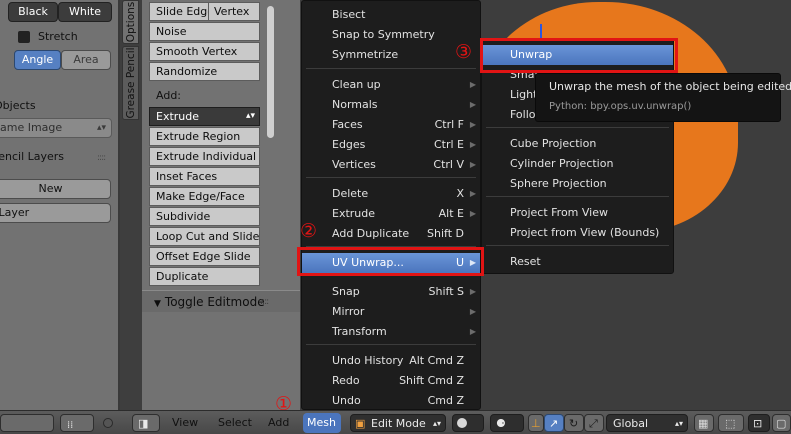  Describe the element at coordinates (391, 263) in the screenshot. I see `mesh-menu-item: UV Unwrap... U ▶` at that location.